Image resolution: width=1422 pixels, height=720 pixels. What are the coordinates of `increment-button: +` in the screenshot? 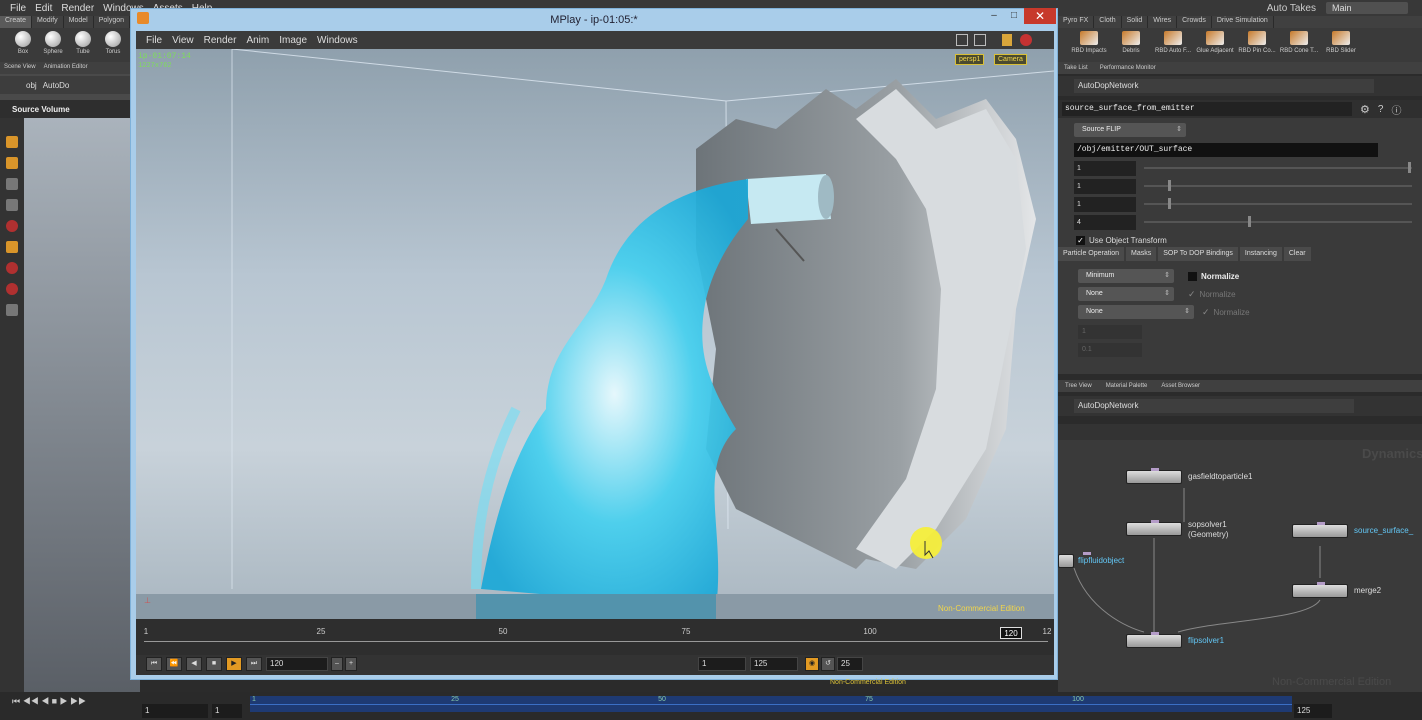 It's located at (351, 664).